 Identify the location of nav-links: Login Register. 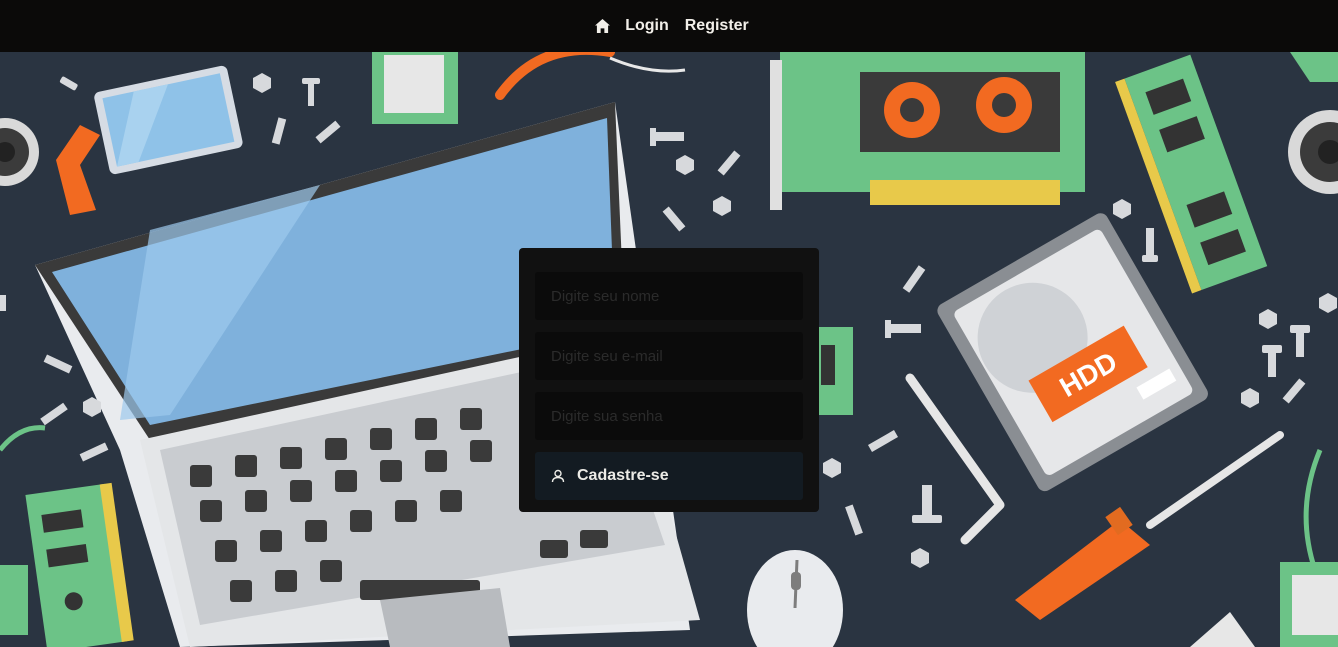
(672, 26).